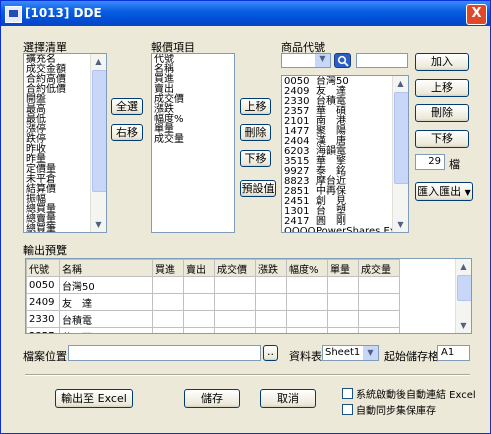 Image resolution: width=491 pixels, height=434 pixels. I want to click on list-delete-button: 刪除, so click(442, 113).